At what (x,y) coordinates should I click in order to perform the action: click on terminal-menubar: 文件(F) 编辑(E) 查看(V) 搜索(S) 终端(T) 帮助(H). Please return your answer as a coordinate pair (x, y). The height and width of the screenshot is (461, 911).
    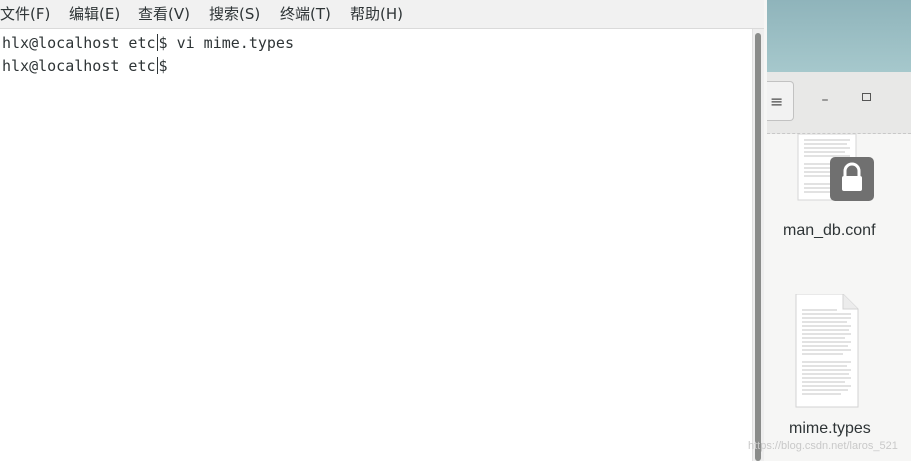
    Looking at the image, I should click on (382, 14).